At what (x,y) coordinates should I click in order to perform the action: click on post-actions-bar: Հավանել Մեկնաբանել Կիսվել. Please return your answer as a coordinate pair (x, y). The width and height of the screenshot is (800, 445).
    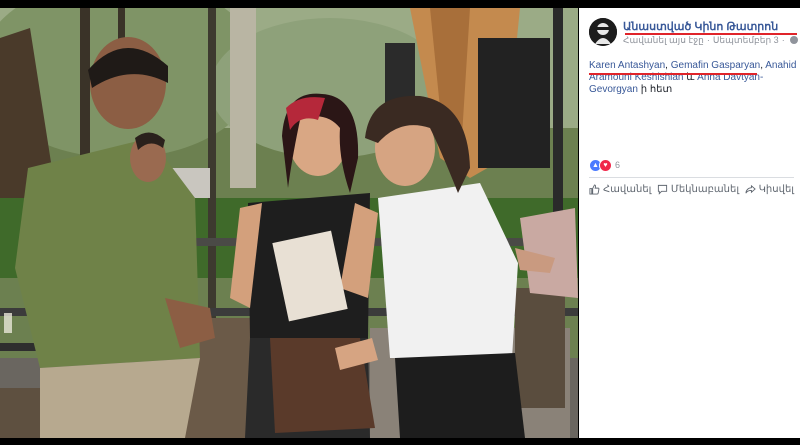
    Looking at the image, I should click on (691, 189).